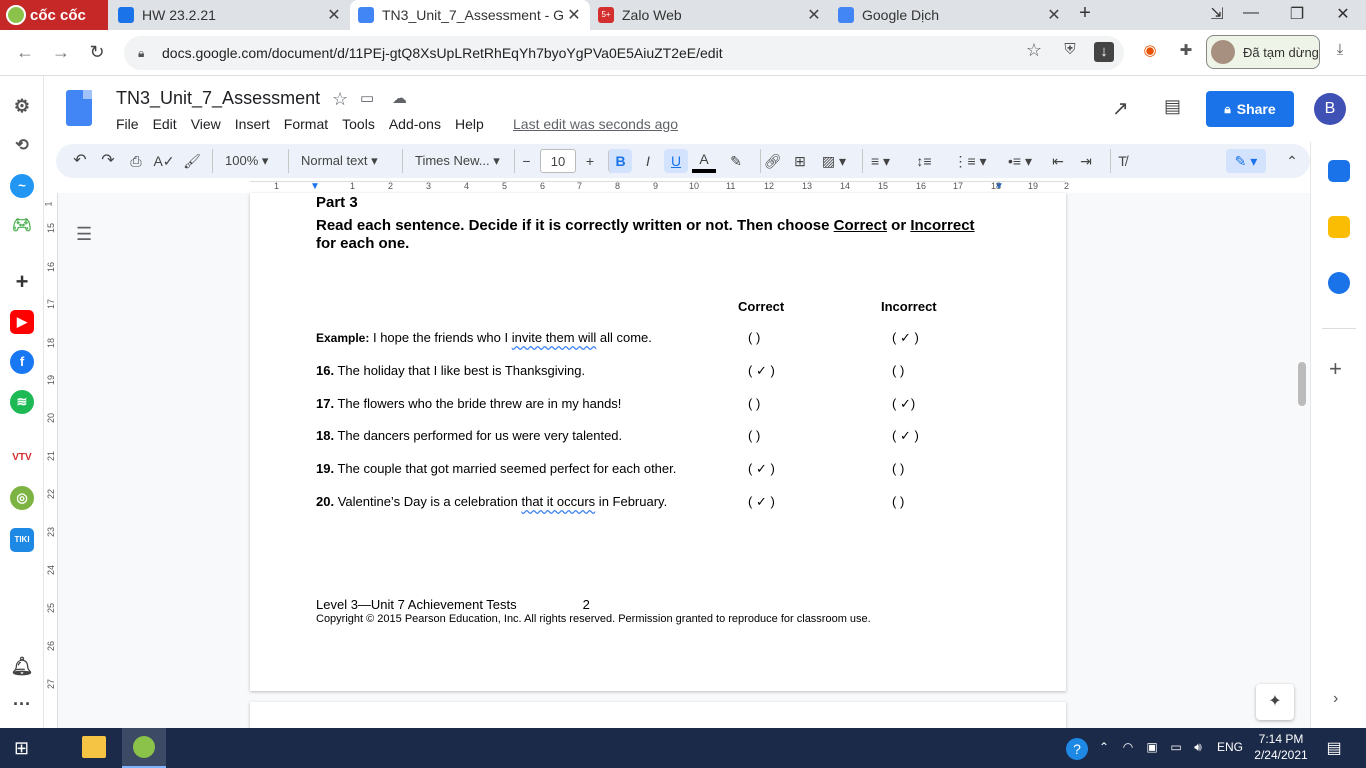 The image size is (1366, 768). I want to click on language-indicator: ENG, so click(1230, 747).